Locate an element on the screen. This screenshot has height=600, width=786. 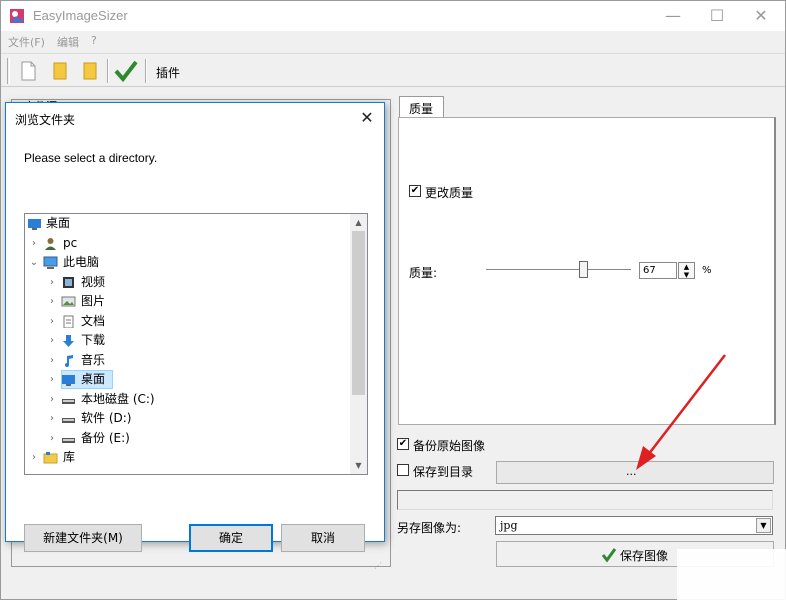
tree-item-label: 桌面 is located at coordinates (58, 223).